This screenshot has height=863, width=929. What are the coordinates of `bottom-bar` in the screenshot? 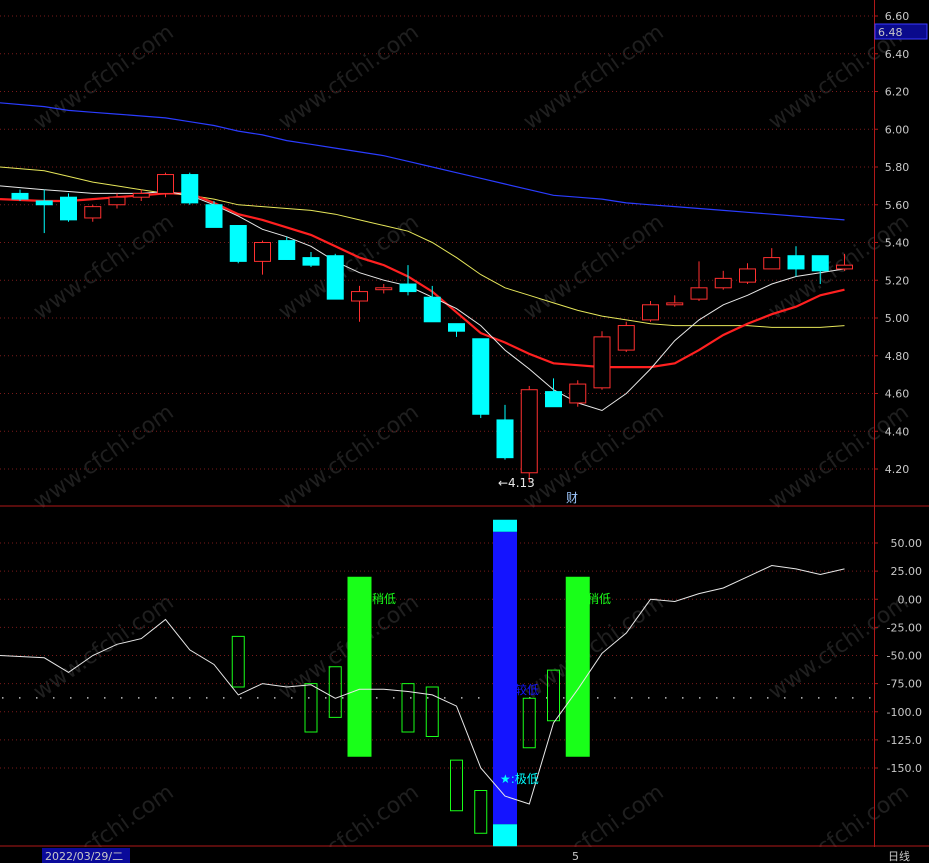 It's located at (464, 855).